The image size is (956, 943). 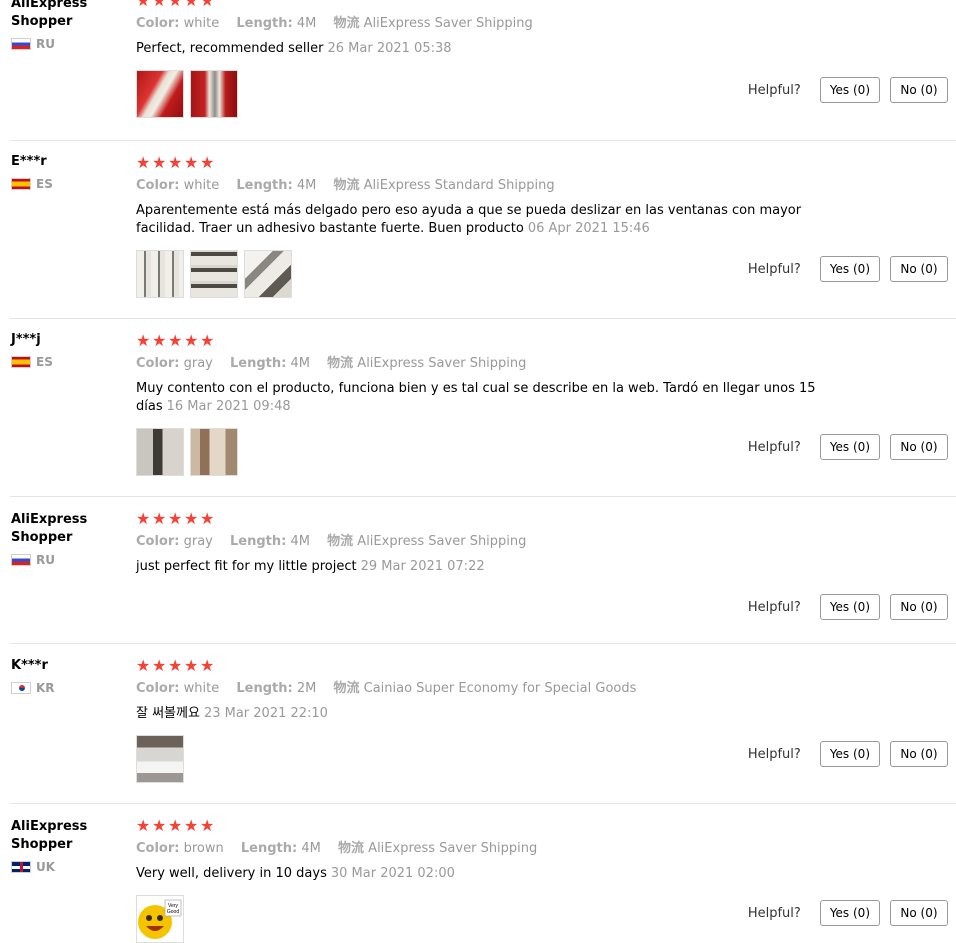 What do you see at coordinates (588, 228) in the screenshot?
I see `review-date: 06 Apr 2021 15:46` at bounding box center [588, 228].